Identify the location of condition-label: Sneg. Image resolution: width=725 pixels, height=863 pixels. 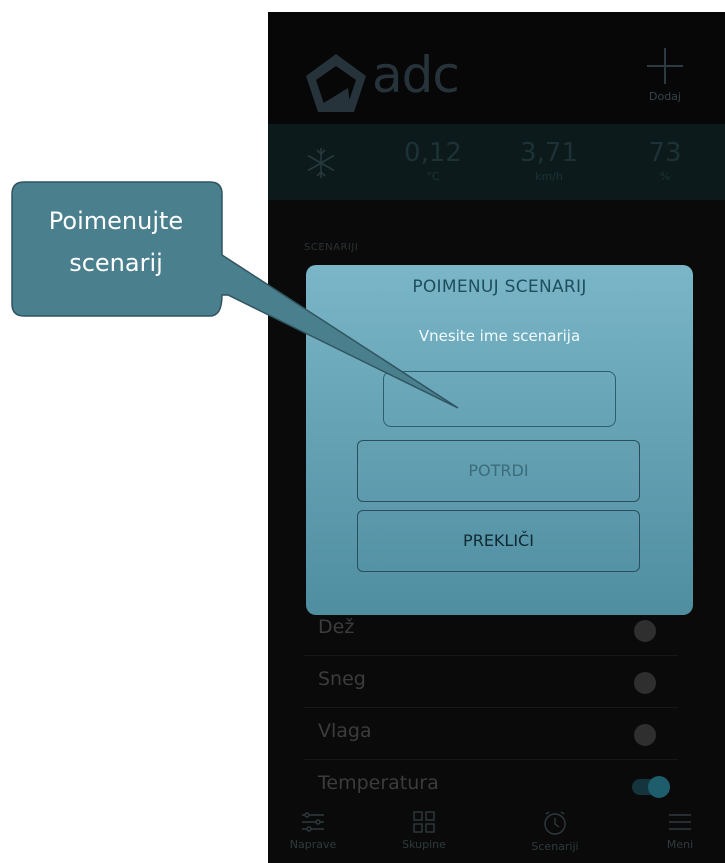
(342, 679).